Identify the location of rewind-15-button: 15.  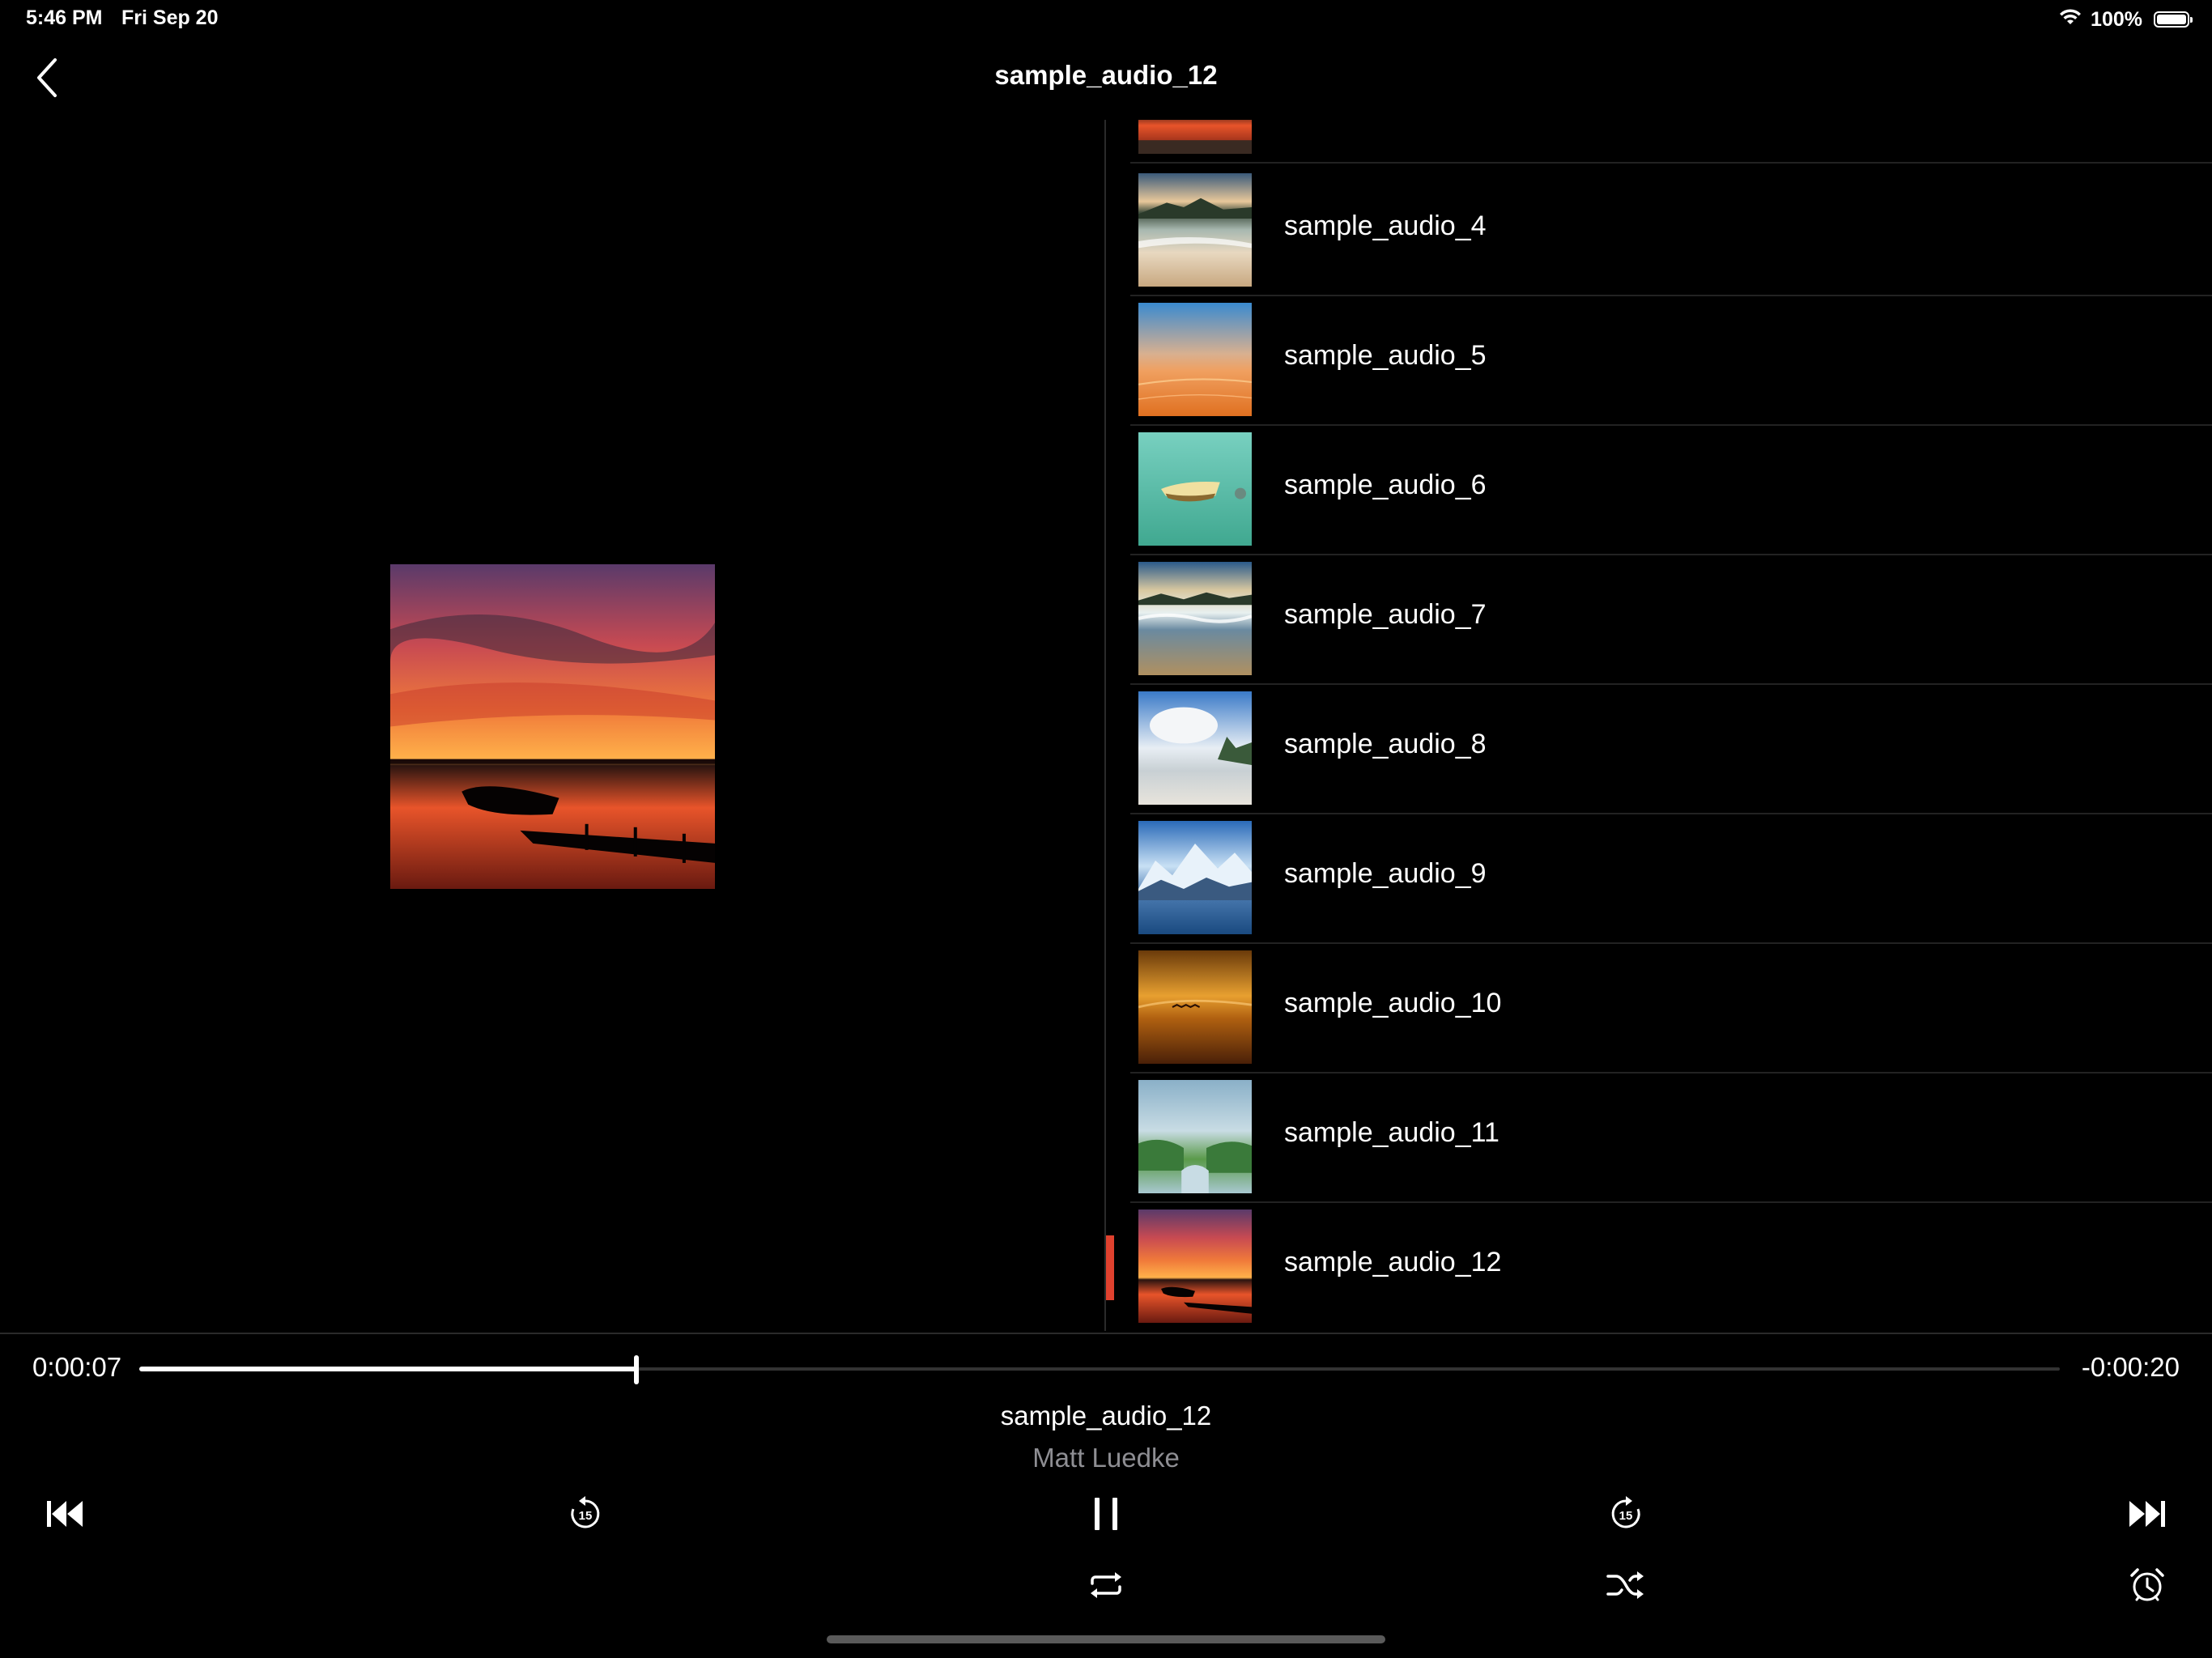
(585, 1514).